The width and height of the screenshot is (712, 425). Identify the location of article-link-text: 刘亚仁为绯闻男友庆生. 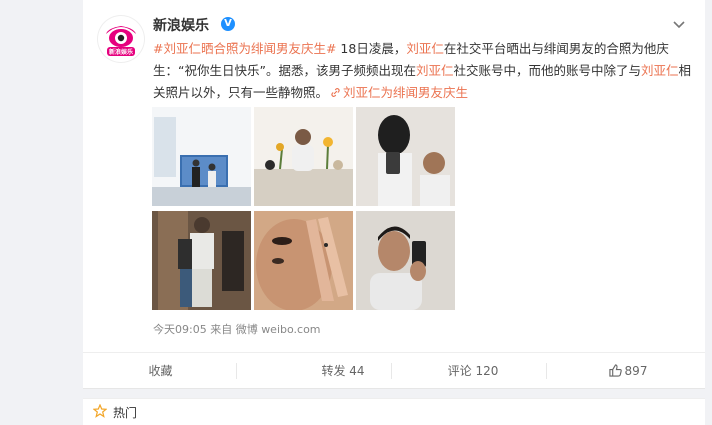
(405, 92).